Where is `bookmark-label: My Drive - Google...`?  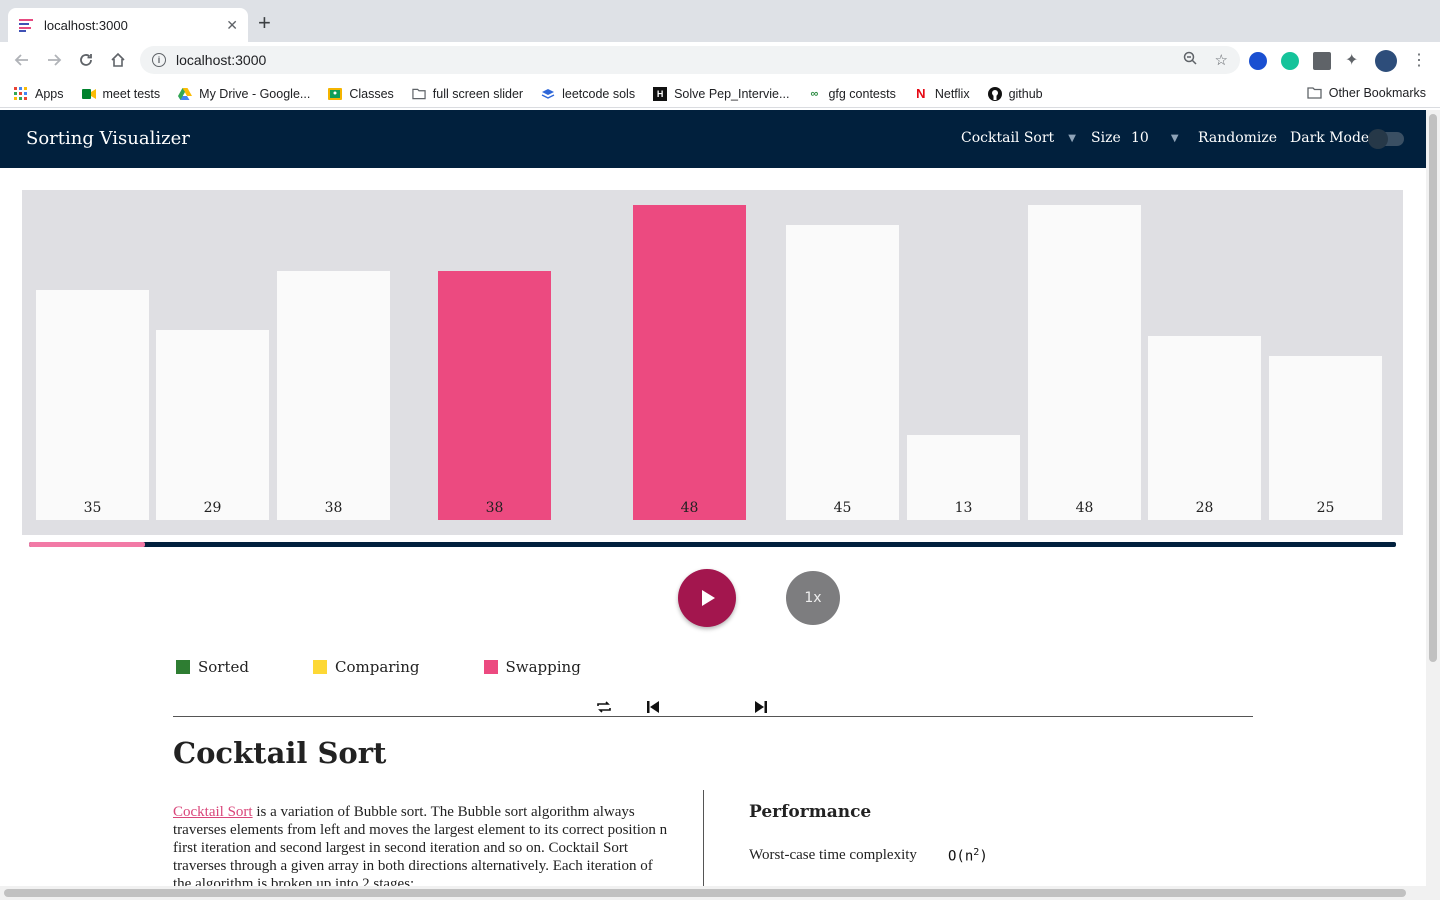 bookmark-label: My Drive - Google... is located at coordinates (255, 93).